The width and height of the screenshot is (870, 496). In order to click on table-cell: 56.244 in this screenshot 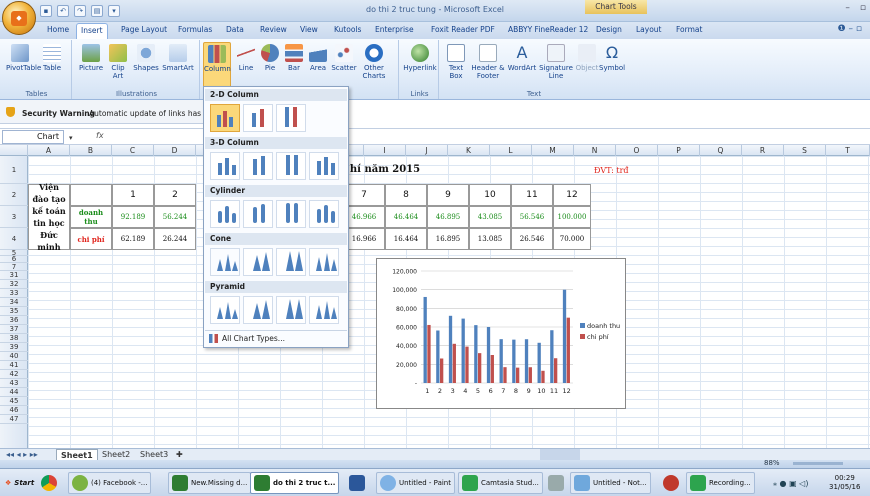, I will do `click(175, 217)`.